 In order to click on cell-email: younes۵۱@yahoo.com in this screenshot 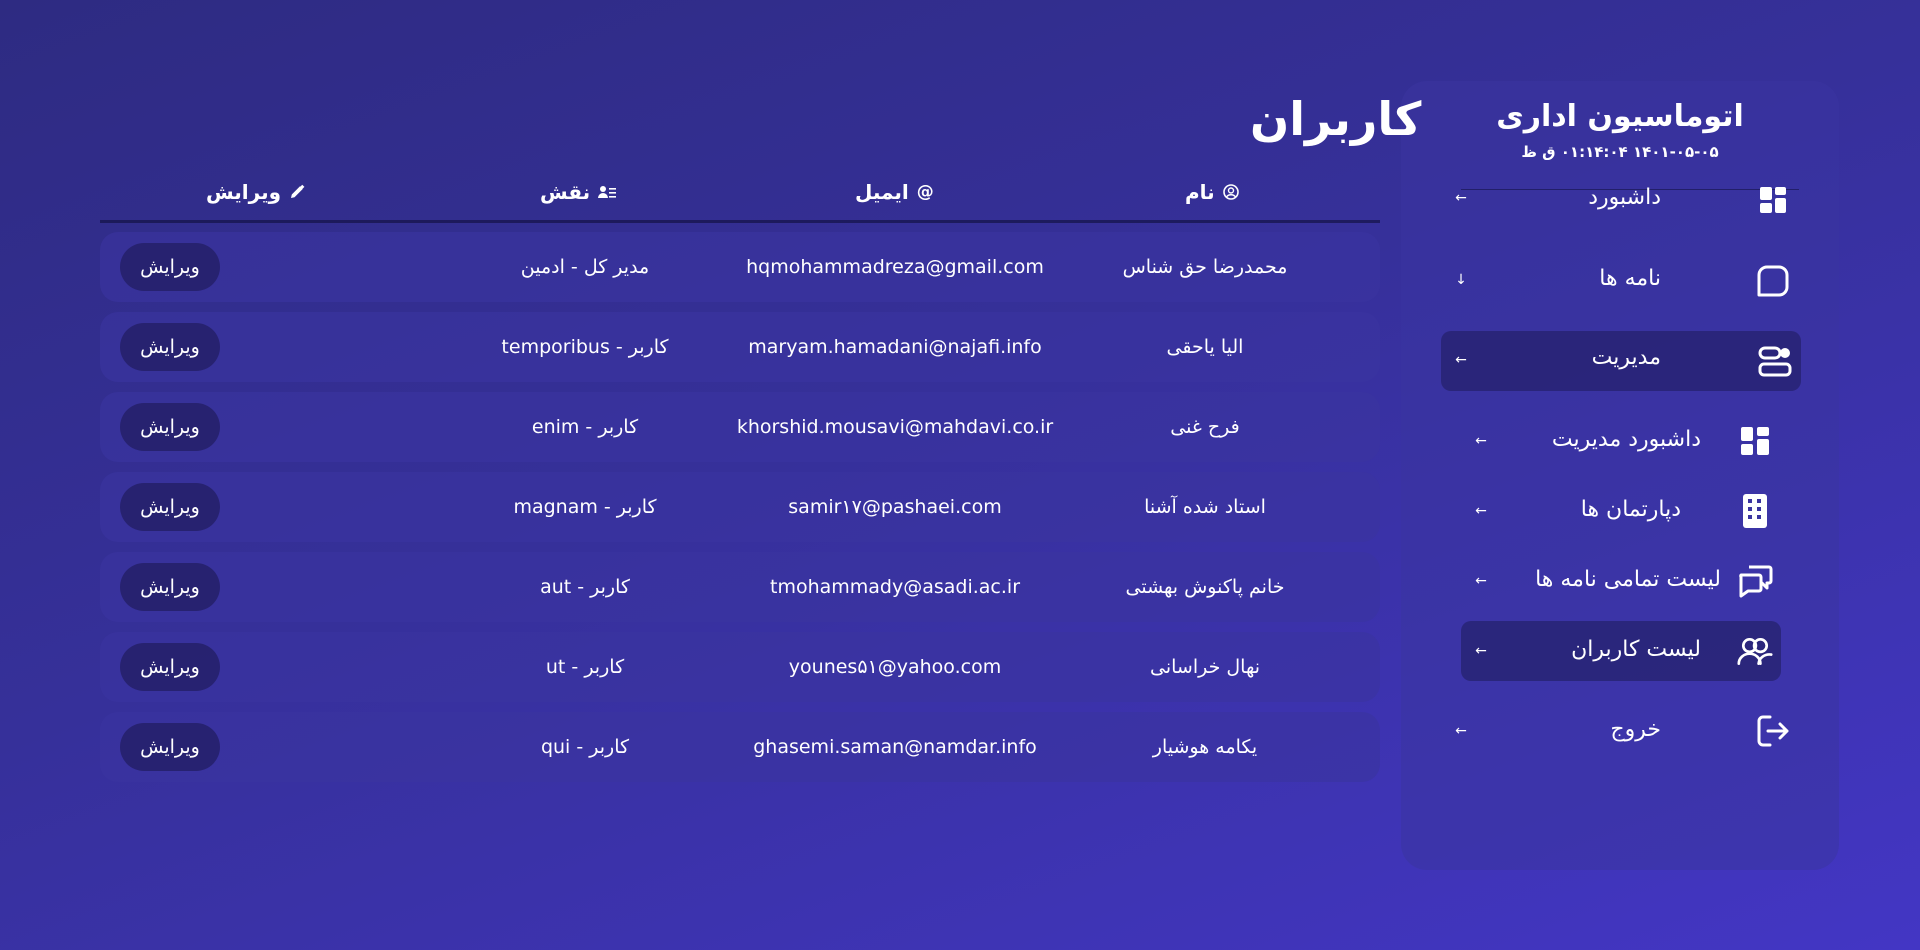, I will do `click(895, 667)`.